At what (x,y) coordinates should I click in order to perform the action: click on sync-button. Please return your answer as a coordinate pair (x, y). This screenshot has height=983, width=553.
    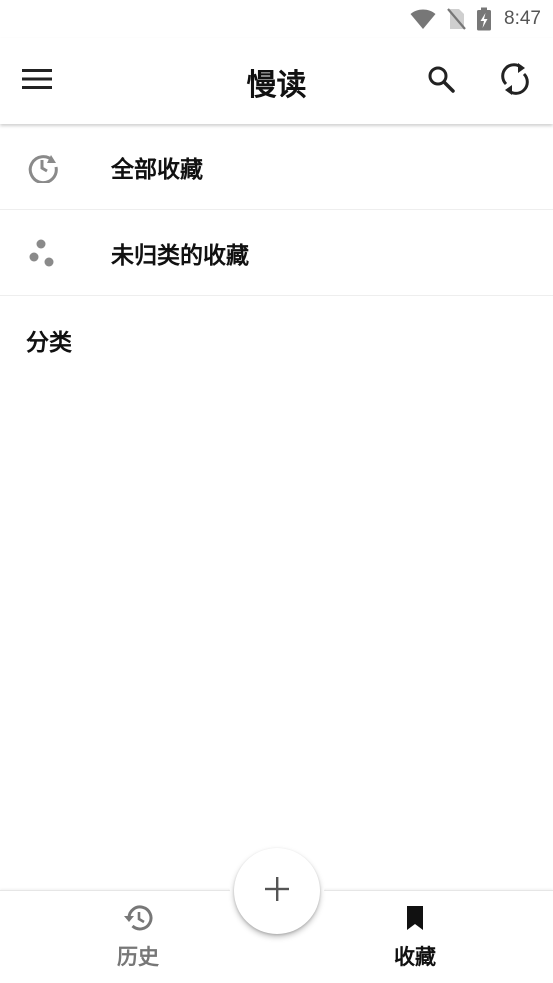
    Looking at the image, I should click on (515, 81).